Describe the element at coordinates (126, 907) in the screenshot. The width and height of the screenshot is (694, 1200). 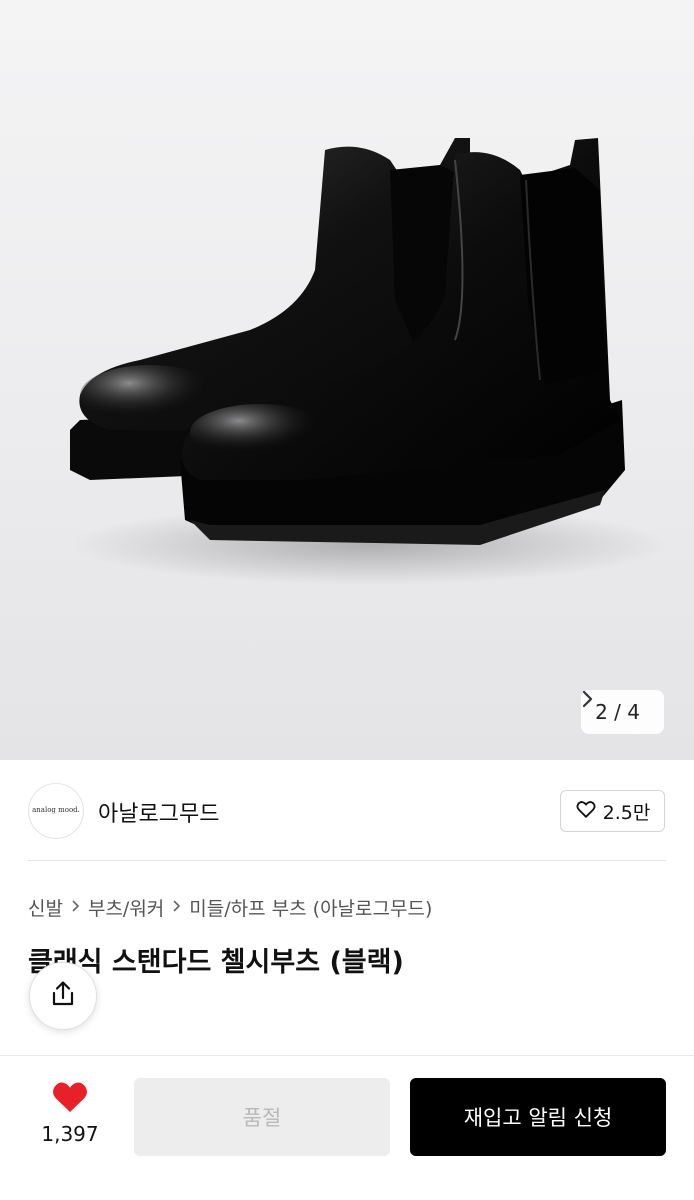
I see `breadcrumb-item-boots: 부츠/워커` at that location.